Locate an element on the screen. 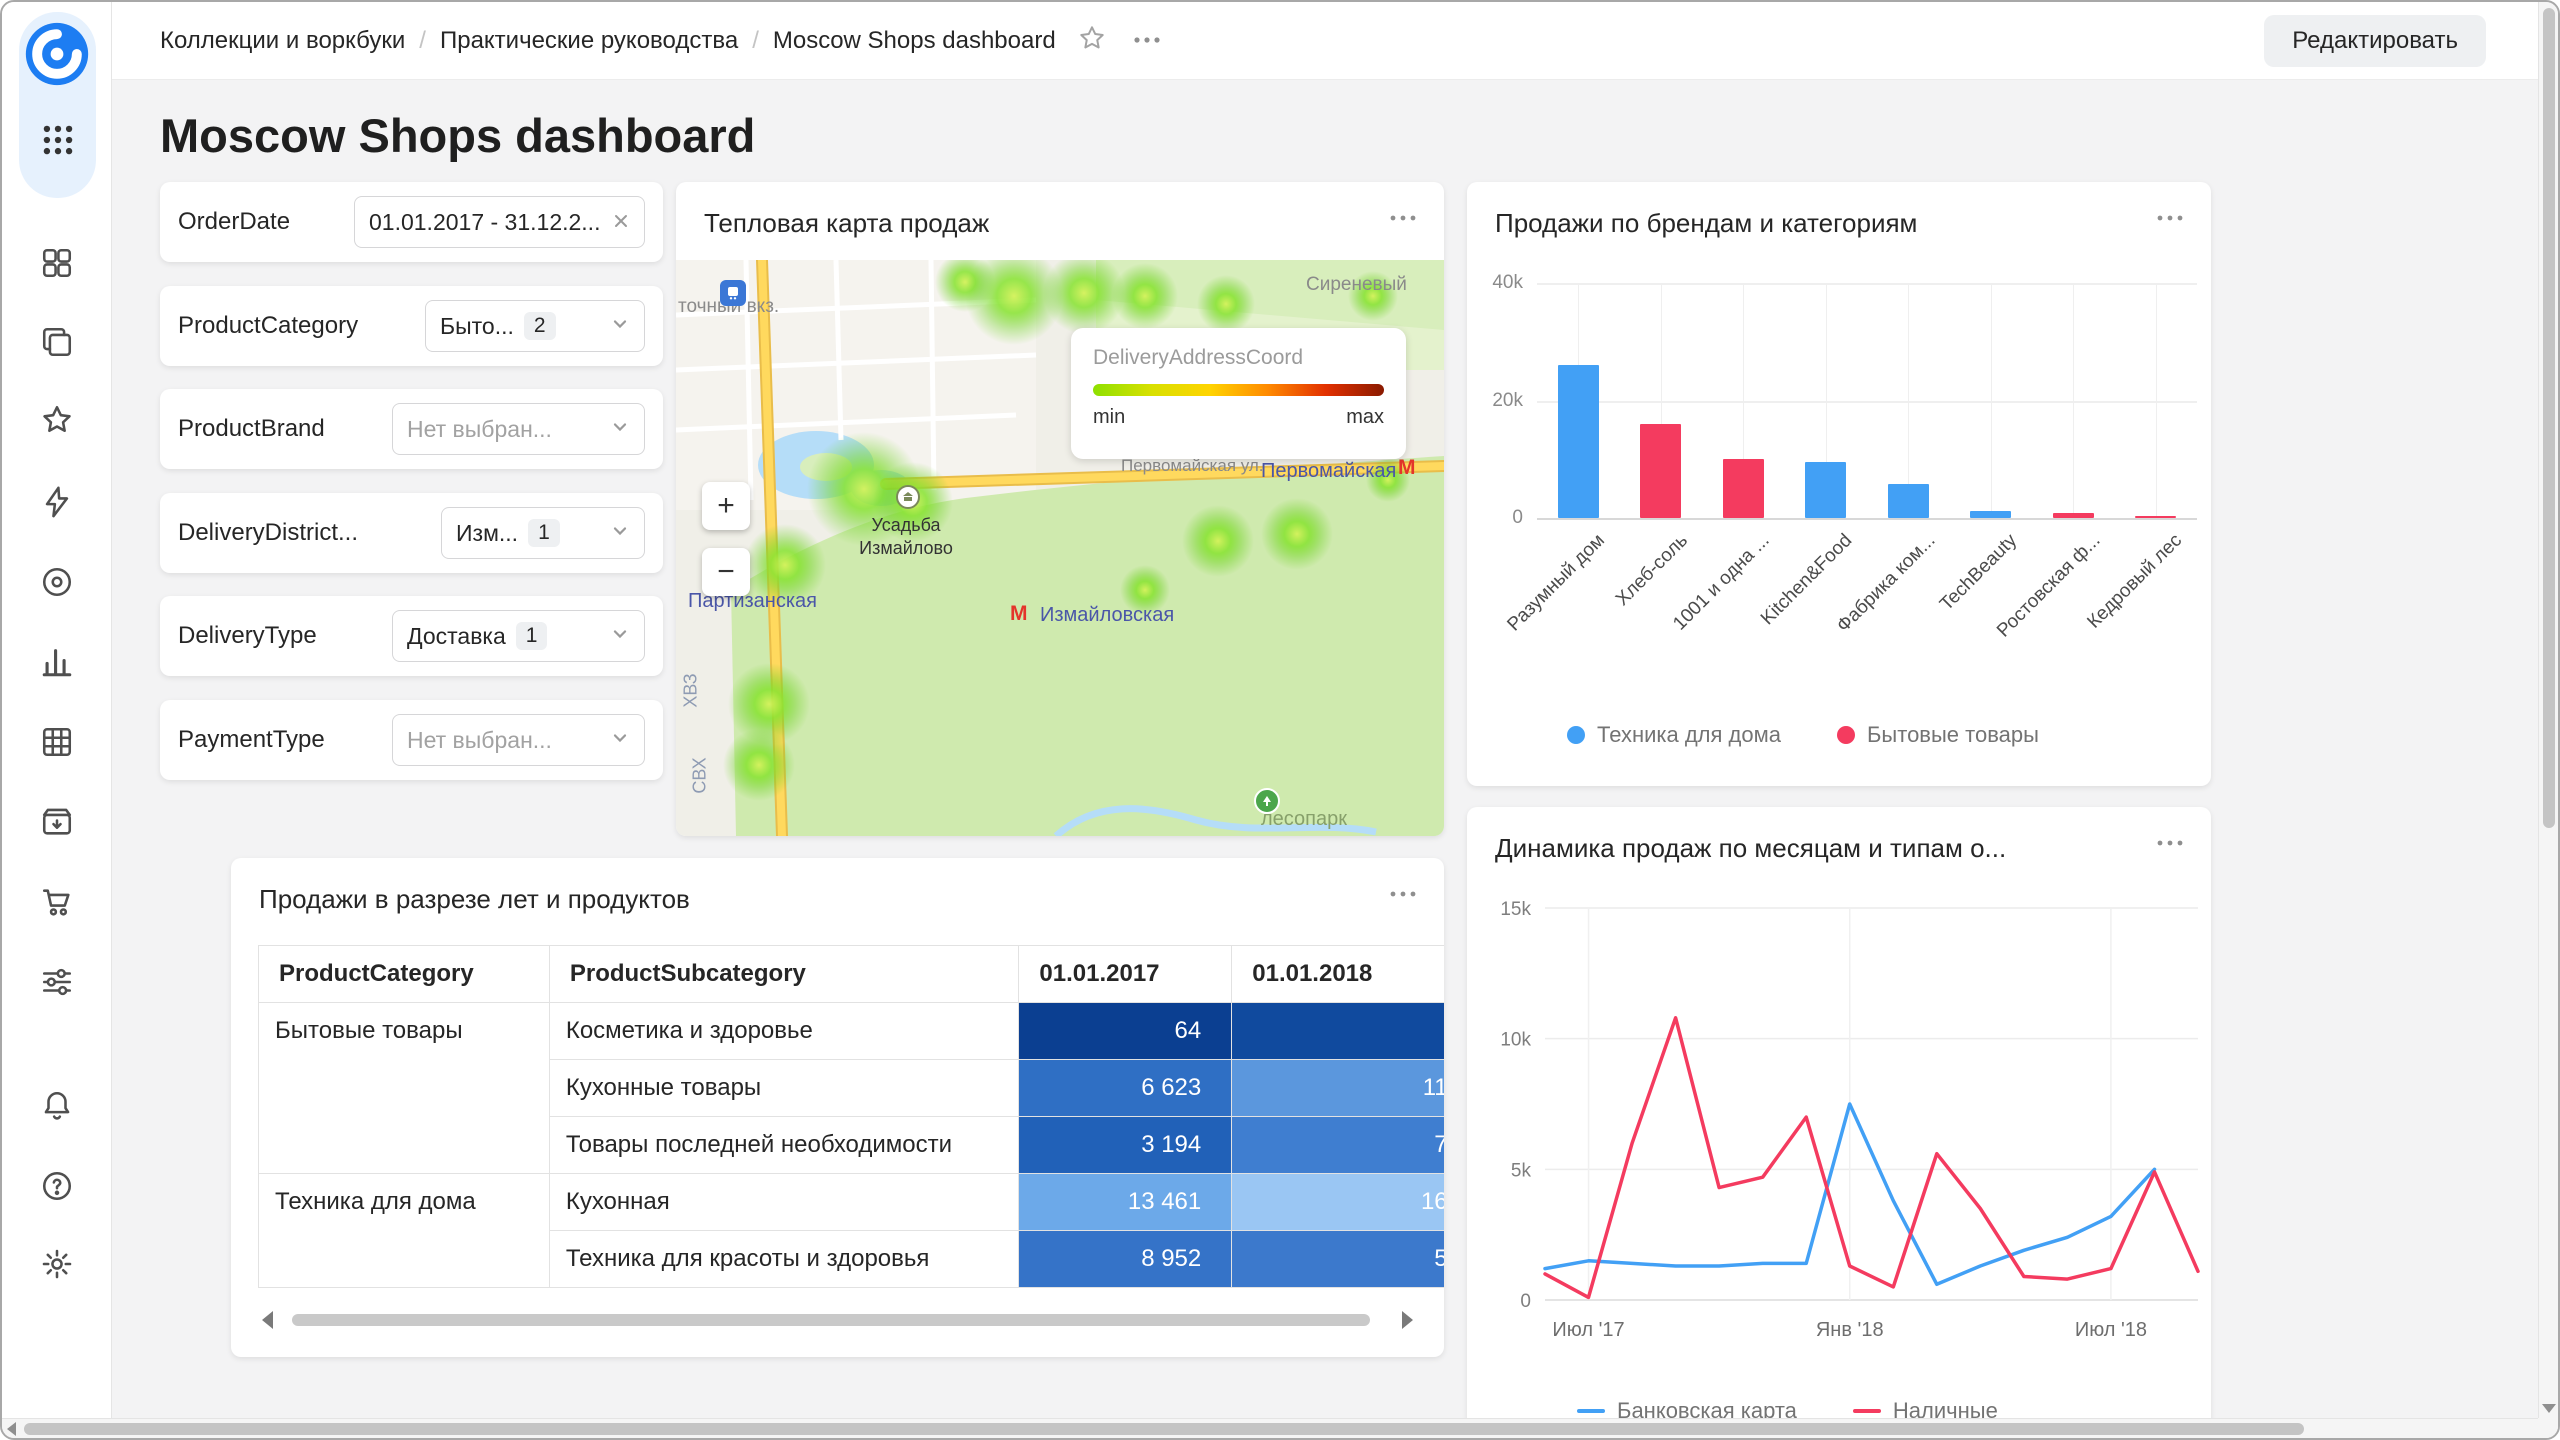 Image resolution: width=2560 pixels, height=1440 pixels. gridline is located at coordinates (1867, 519).